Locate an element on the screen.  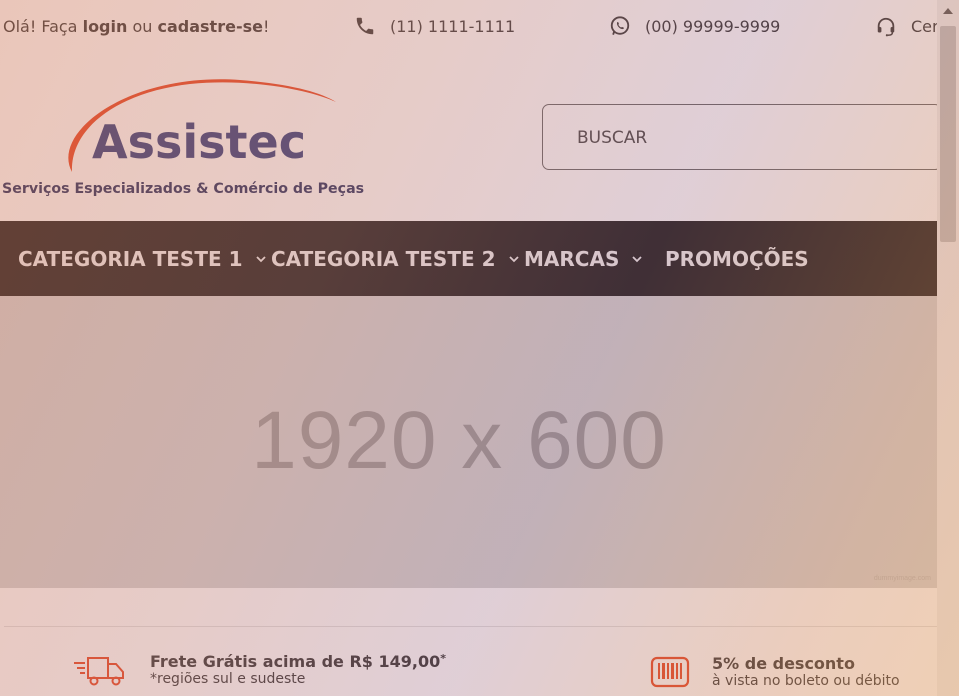
phone-icon is located at coordinates (365, 26).